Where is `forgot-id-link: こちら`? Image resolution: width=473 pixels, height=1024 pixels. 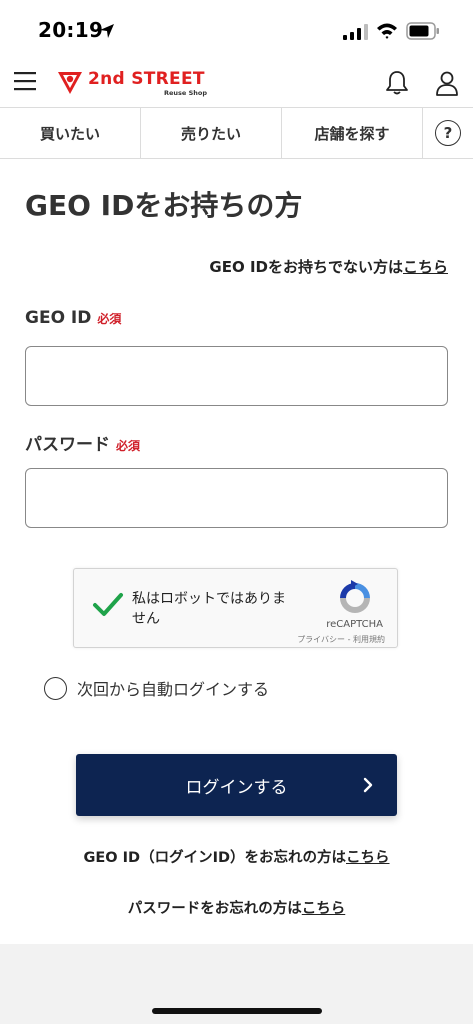 forgot-id-link: こちら is located at coordinates (368, 858).